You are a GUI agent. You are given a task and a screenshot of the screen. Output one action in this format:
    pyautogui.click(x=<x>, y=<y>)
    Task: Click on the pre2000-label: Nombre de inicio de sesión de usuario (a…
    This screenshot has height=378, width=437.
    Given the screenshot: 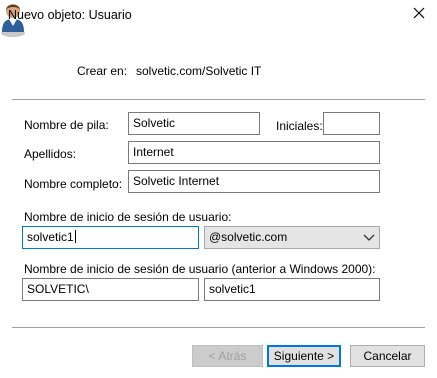 What is the action you would take?
    pyautogui.click(x=200, y=269)
    